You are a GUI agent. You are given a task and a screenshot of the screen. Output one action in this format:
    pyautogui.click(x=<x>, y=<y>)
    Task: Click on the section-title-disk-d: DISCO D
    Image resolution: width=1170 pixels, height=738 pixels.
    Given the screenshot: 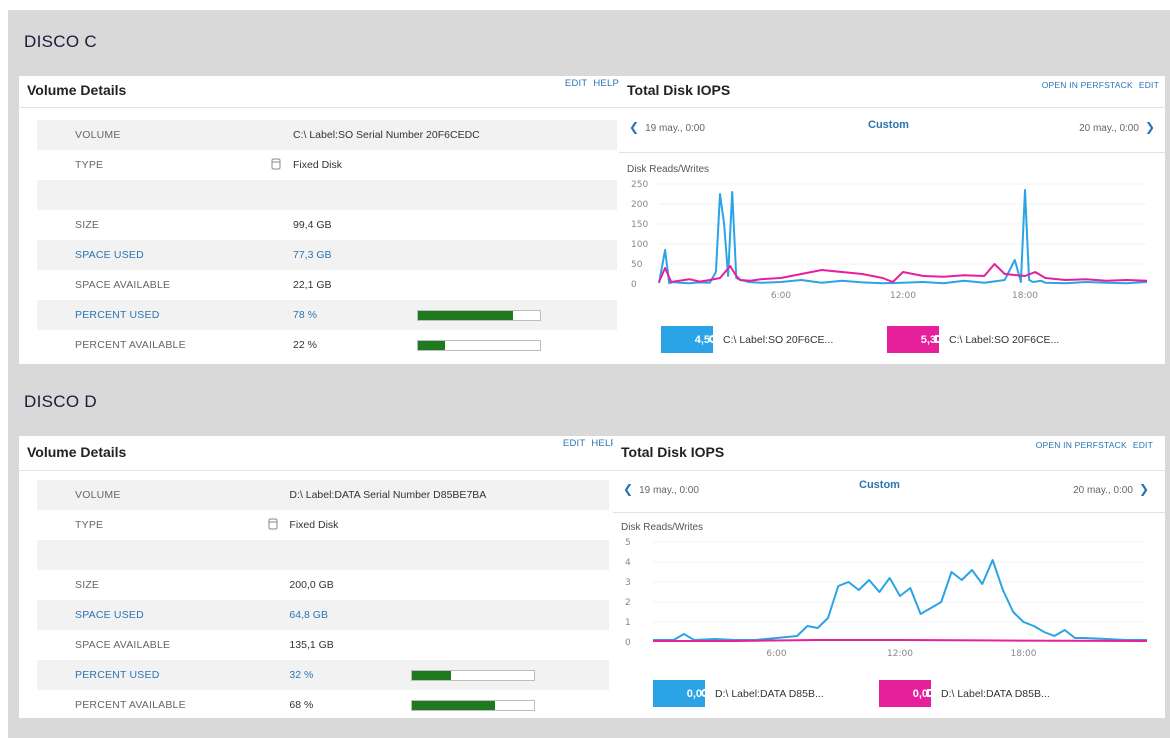 What is the action you would take?
    pyautogui.click(x=60, y=401)
    